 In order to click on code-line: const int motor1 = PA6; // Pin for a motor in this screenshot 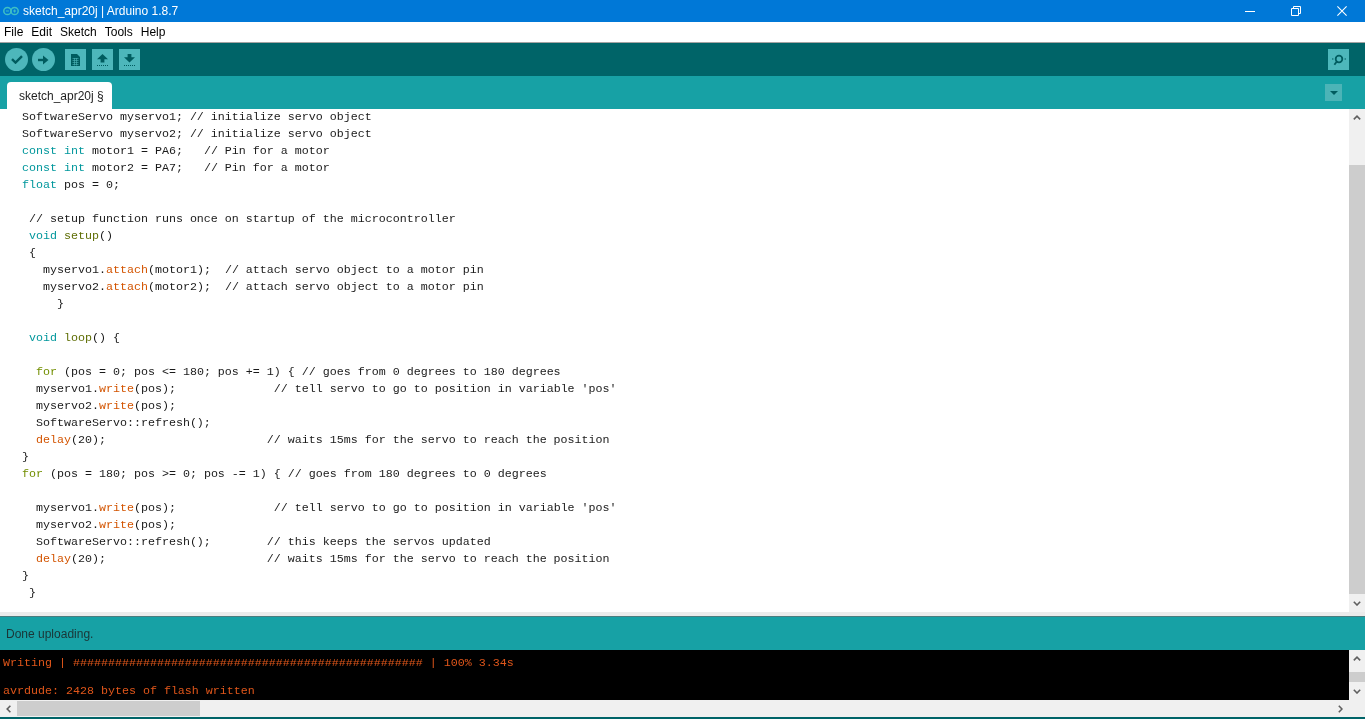, I will do `click(176, 151)`.